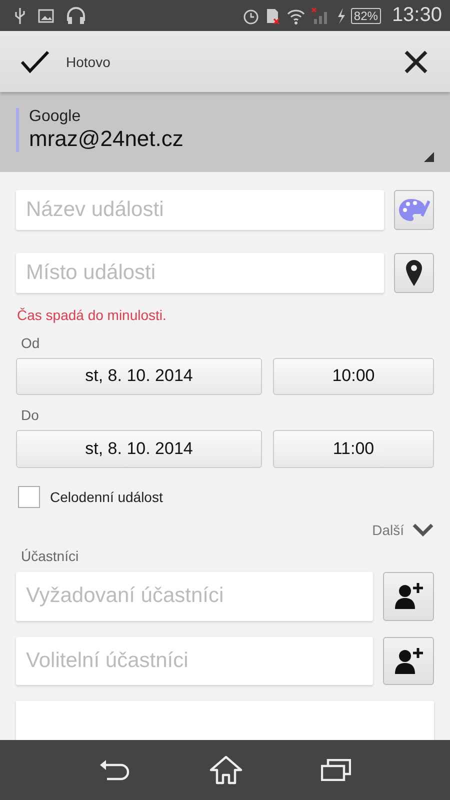 The image size is (450, 800). I want to click on color-button, so click(414, 210).